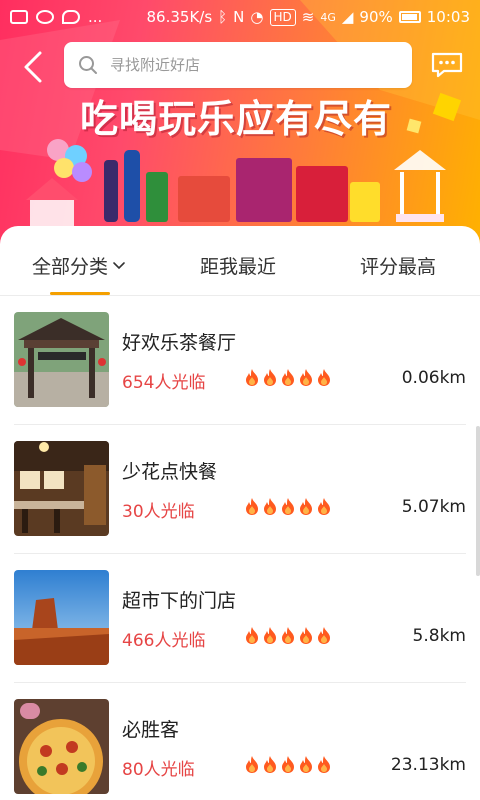 Image resolution: width=480 pixels, height=800 pixels. I want to click on shop-name: 超市下的门店, so click(179, 601).